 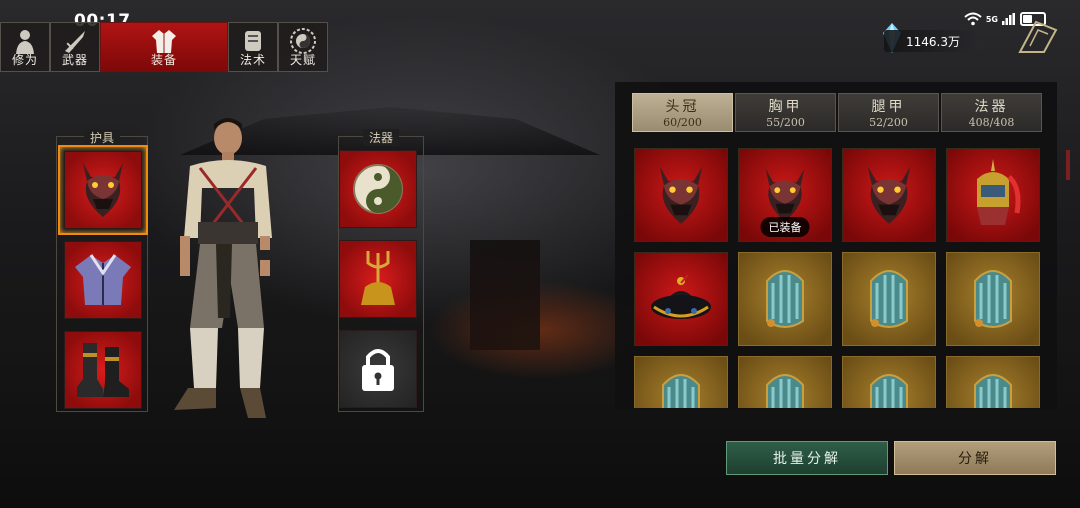 What do you see at coordinates (381, 137) in the screenshot?
I see `magic-title: 法器` at bounding box center [381, 137].